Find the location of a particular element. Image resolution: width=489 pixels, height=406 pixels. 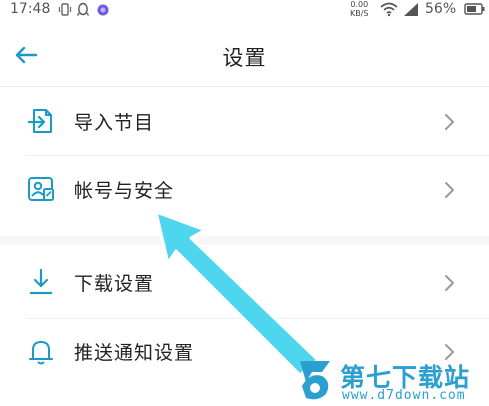

watermark: 第七下载站 www.d7down.com is located at coordinates (390, 381).